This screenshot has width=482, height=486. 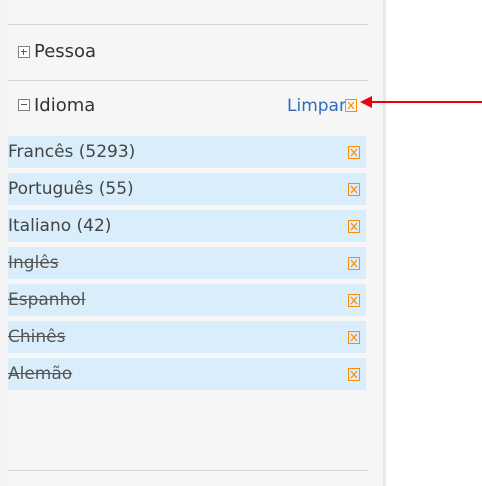 I want to click on filter-item-label: Chinês, so click(x=36, y=337).